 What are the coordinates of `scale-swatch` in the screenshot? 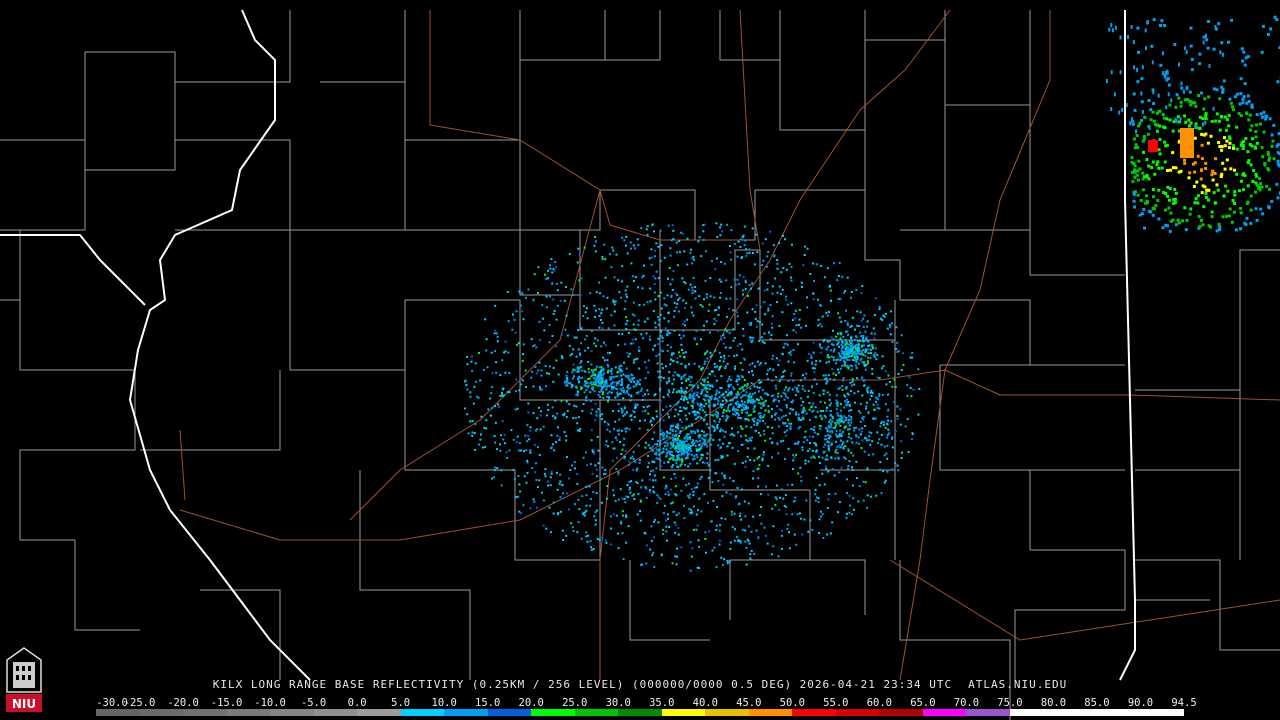 It's located at (161, 712).